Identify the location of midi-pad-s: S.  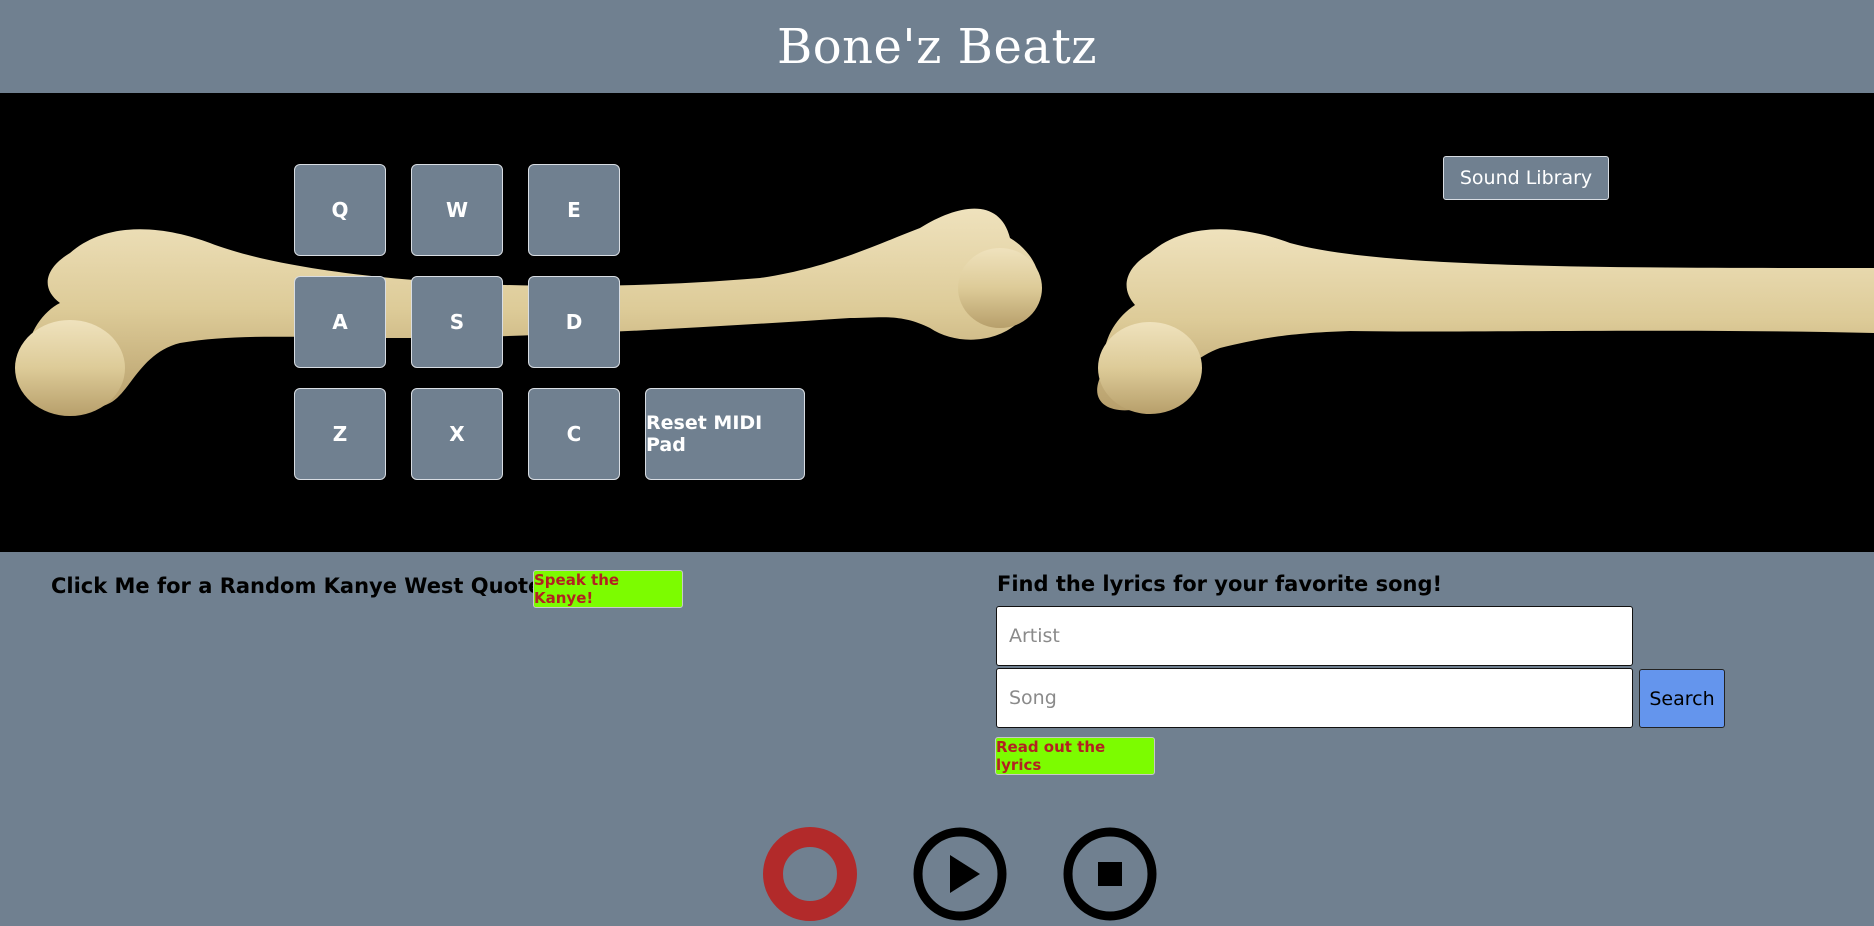
(457, 322).